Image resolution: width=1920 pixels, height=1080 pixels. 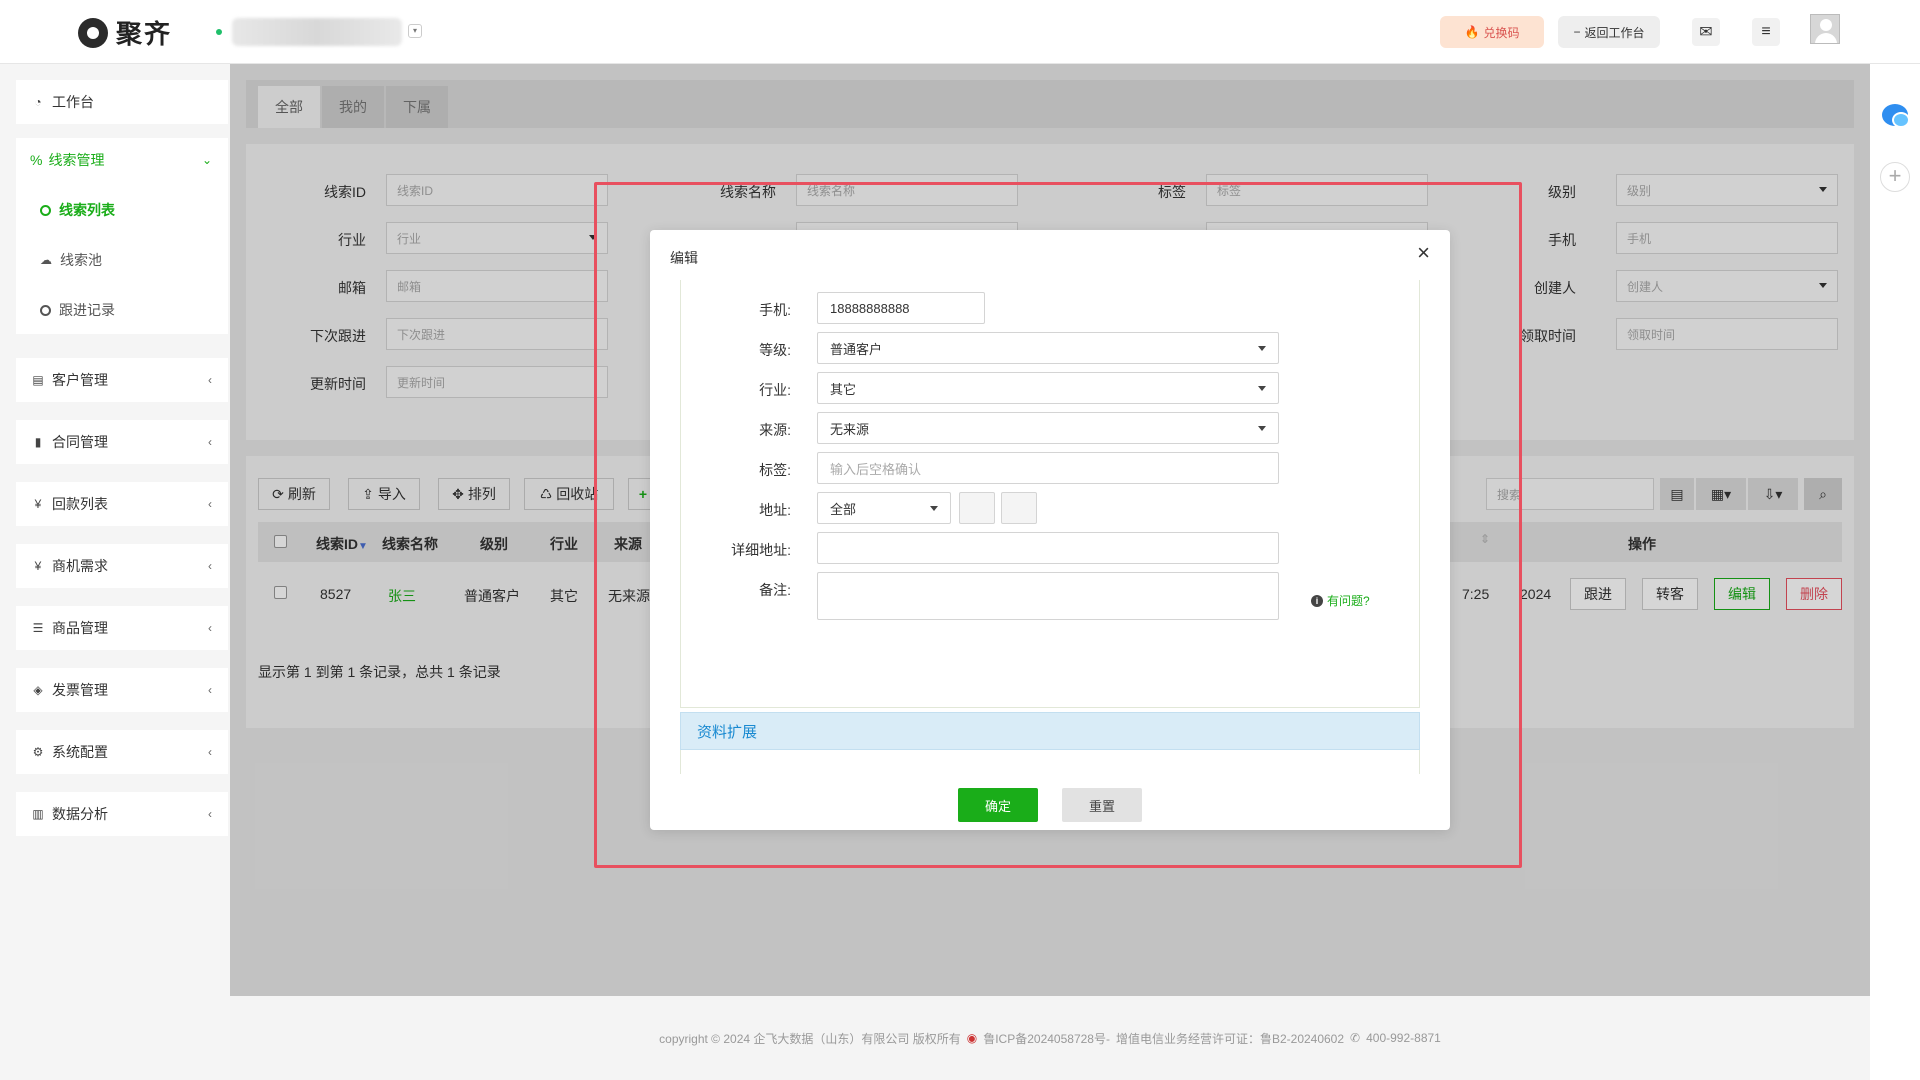 I want to click on source-field-label: 来源:, so click(x=775, y=430).